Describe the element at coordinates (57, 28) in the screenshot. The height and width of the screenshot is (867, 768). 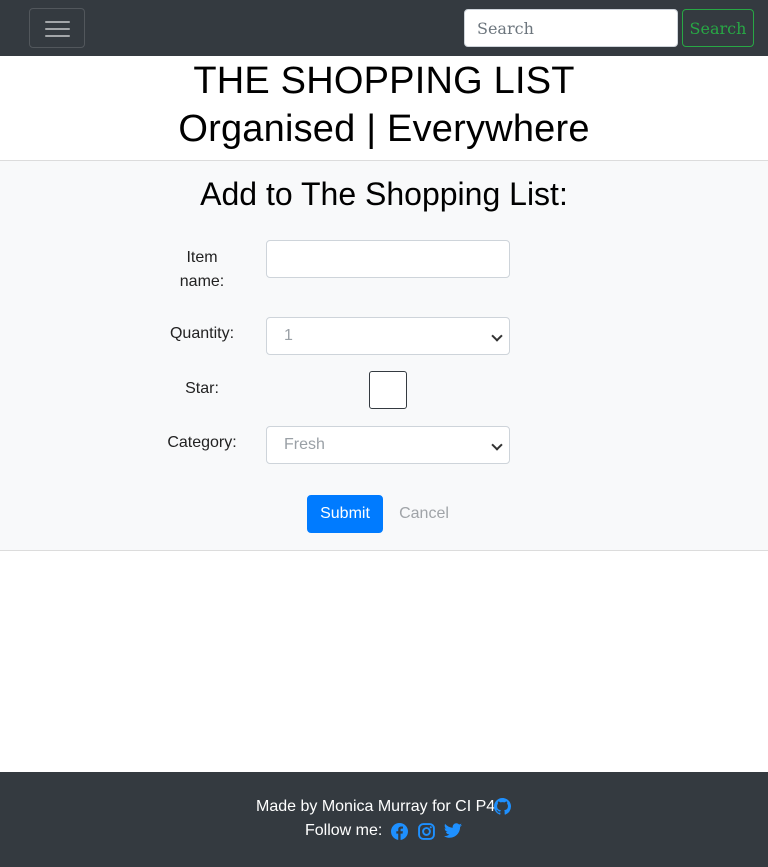
I see `navbar-toggler-button` at that location.